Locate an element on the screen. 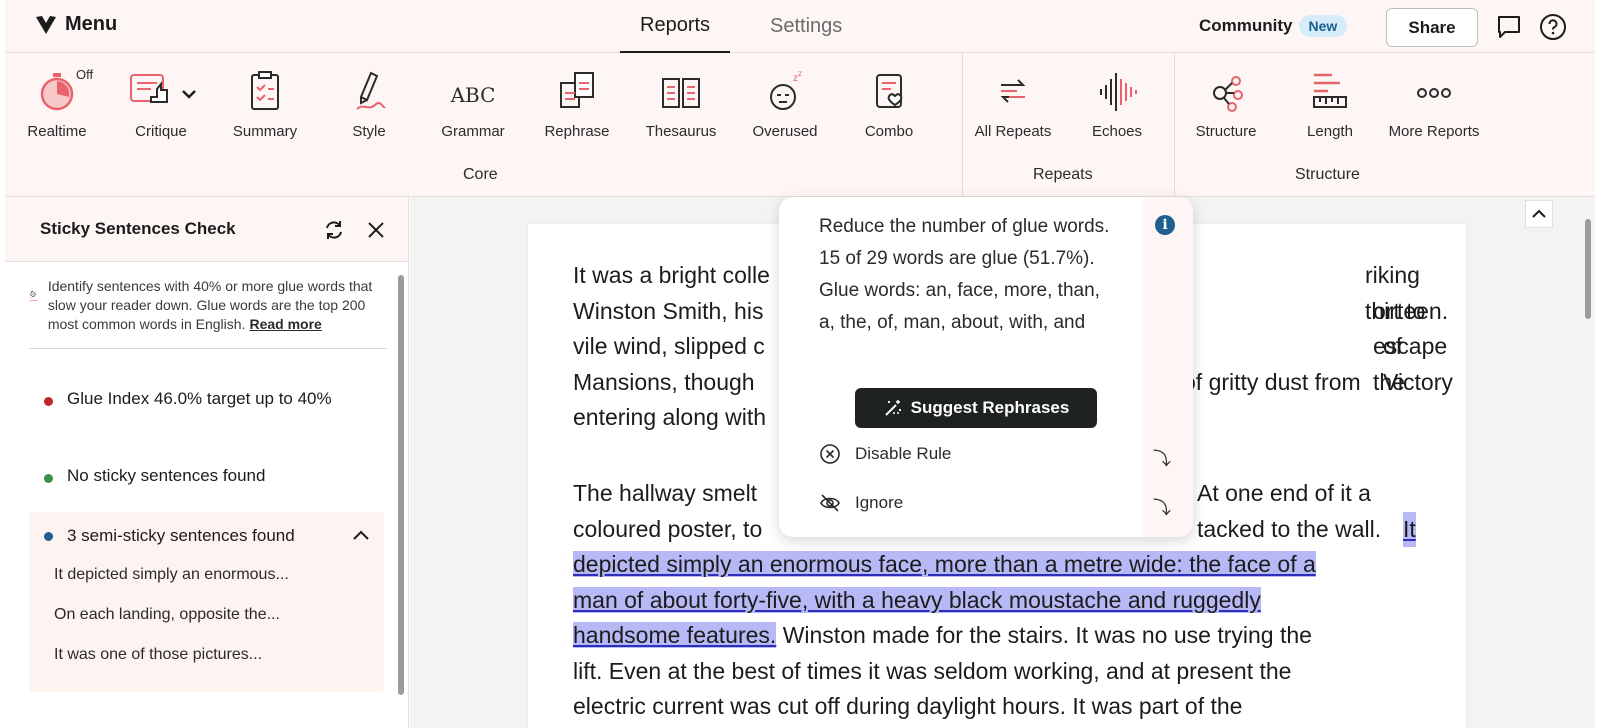 This screenshot has width=1600, height=728. group-core: Core is located at coordinates (480, 174).